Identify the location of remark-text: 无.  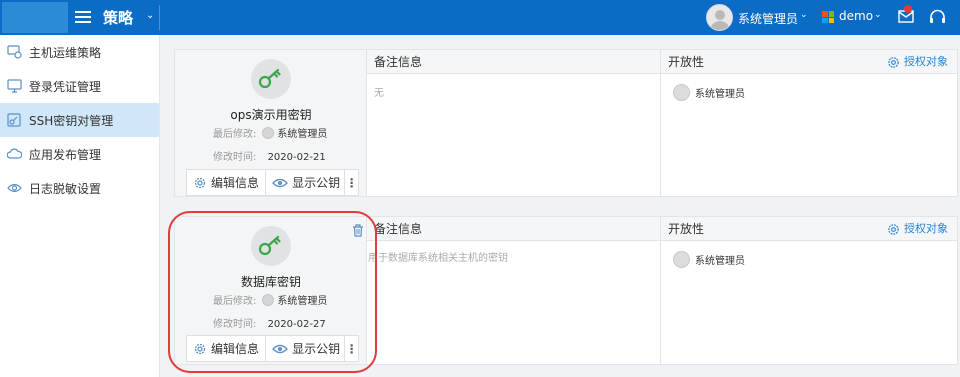
(379, 93).